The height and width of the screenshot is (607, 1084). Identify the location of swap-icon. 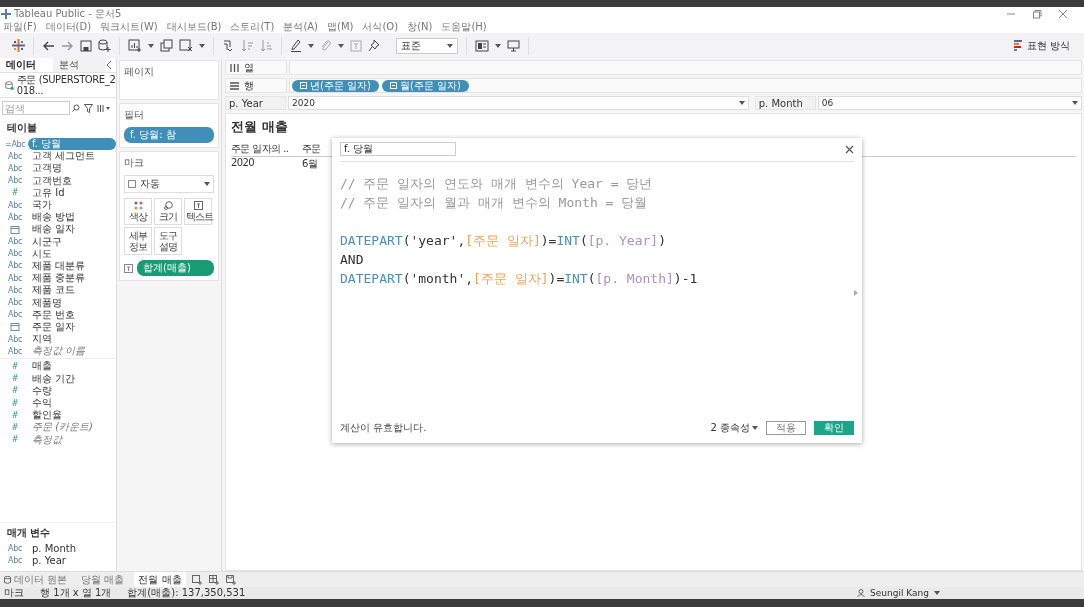
(228, 45).